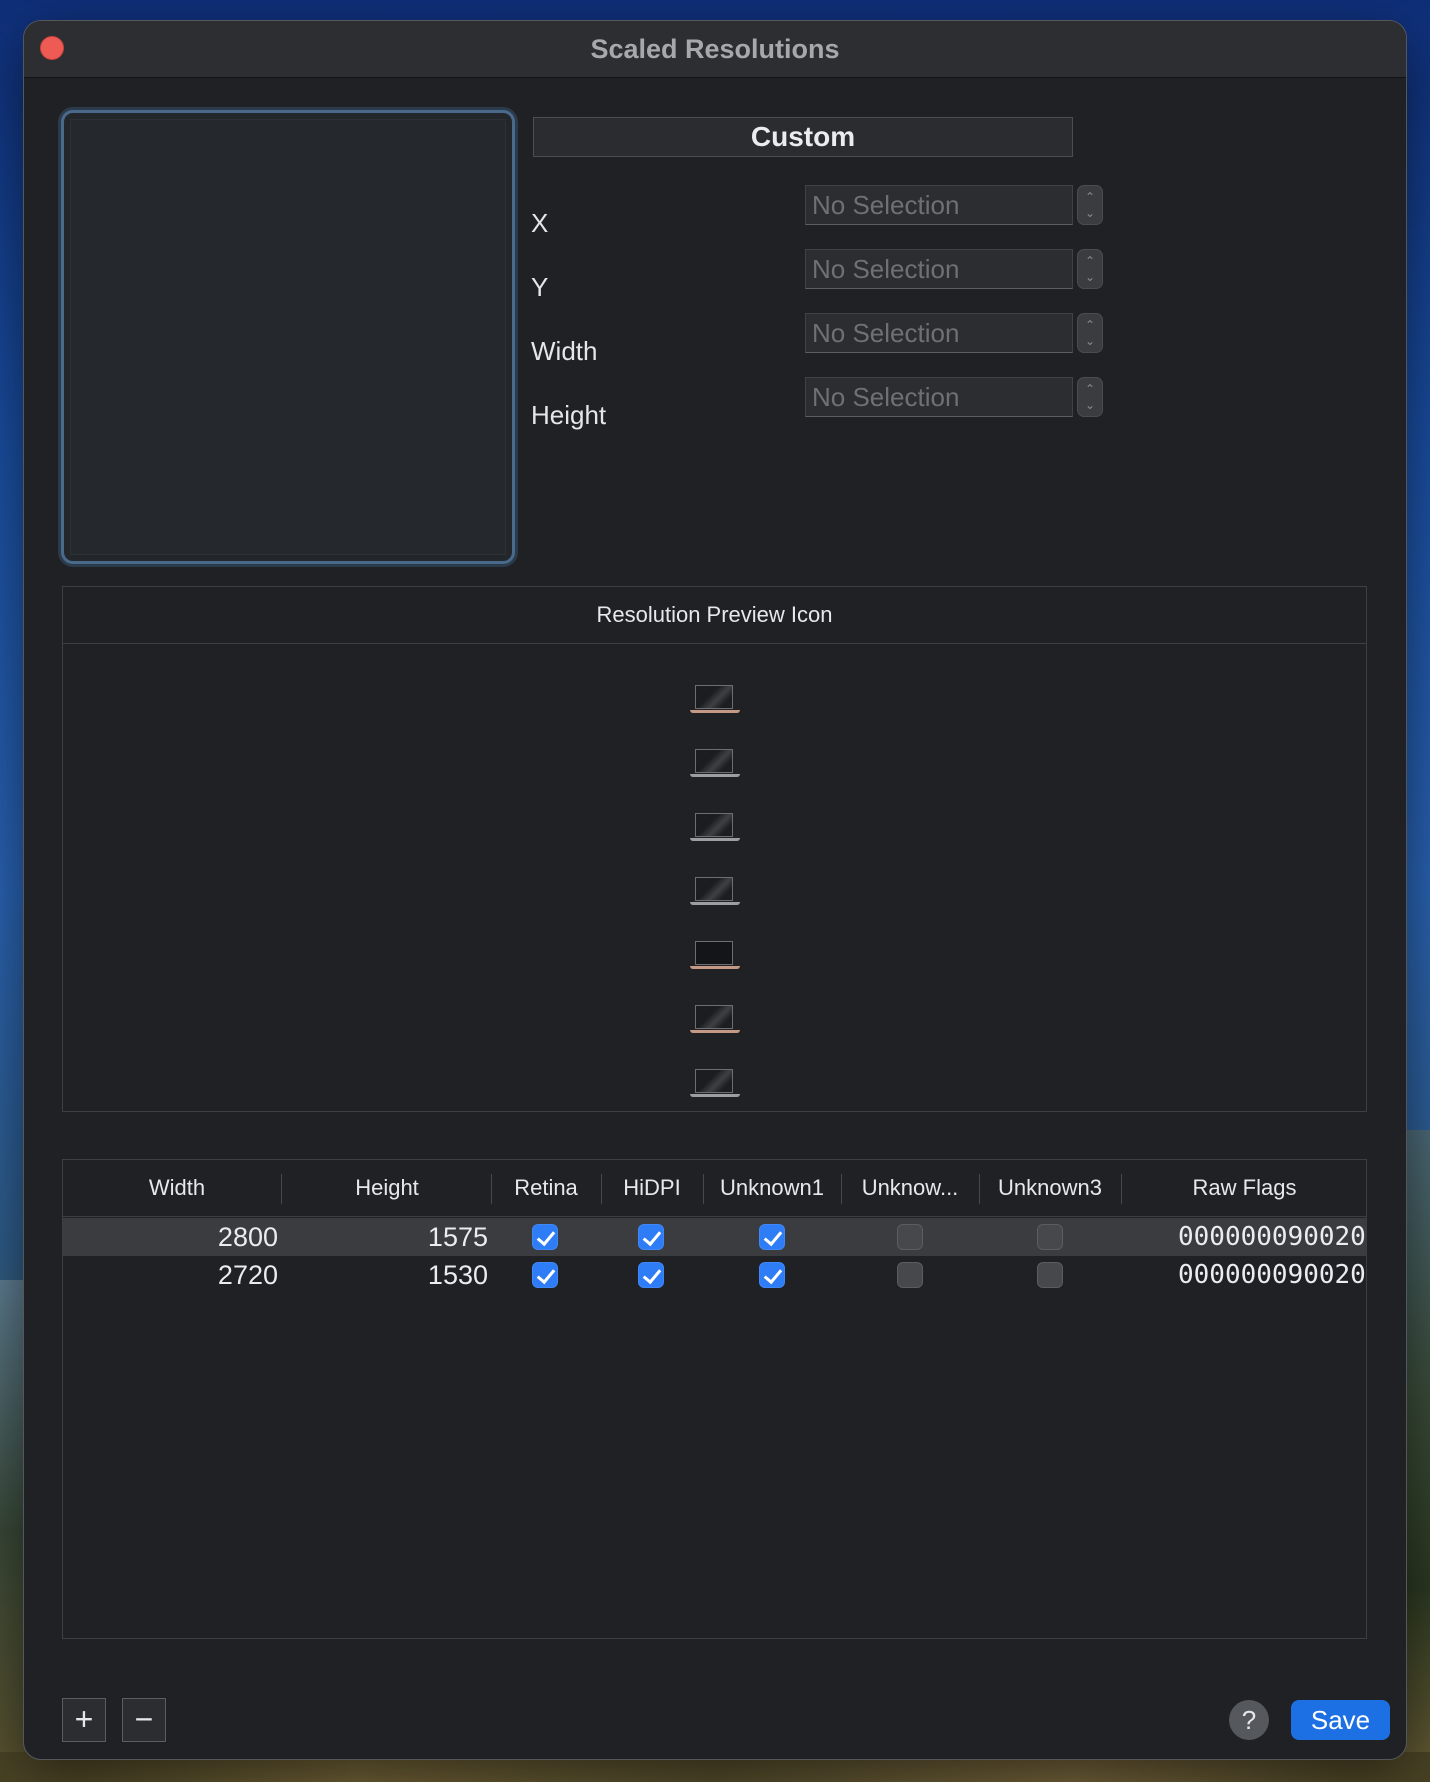 The image size is (1430, 1782). I want to click on width-label: Width, so click(564, 351).